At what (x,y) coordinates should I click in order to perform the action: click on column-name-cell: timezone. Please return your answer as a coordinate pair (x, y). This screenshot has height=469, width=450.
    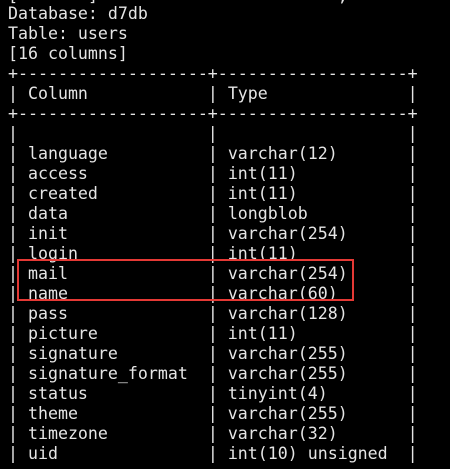
    Looking at the image, I should click on (67, 433).